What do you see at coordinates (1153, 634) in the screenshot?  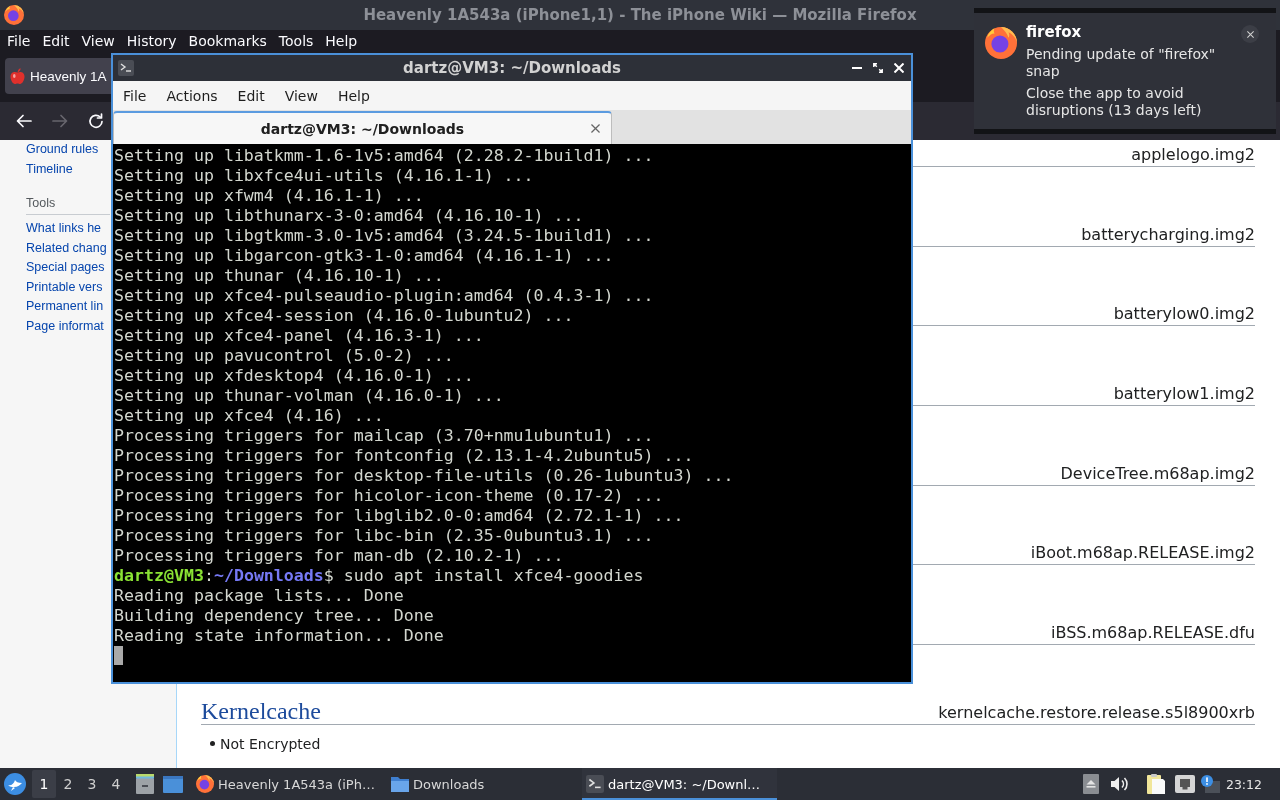 I see `file-name: iBSS.m68ap.RELEASE.dfu` at bounding box center [1153, 634].